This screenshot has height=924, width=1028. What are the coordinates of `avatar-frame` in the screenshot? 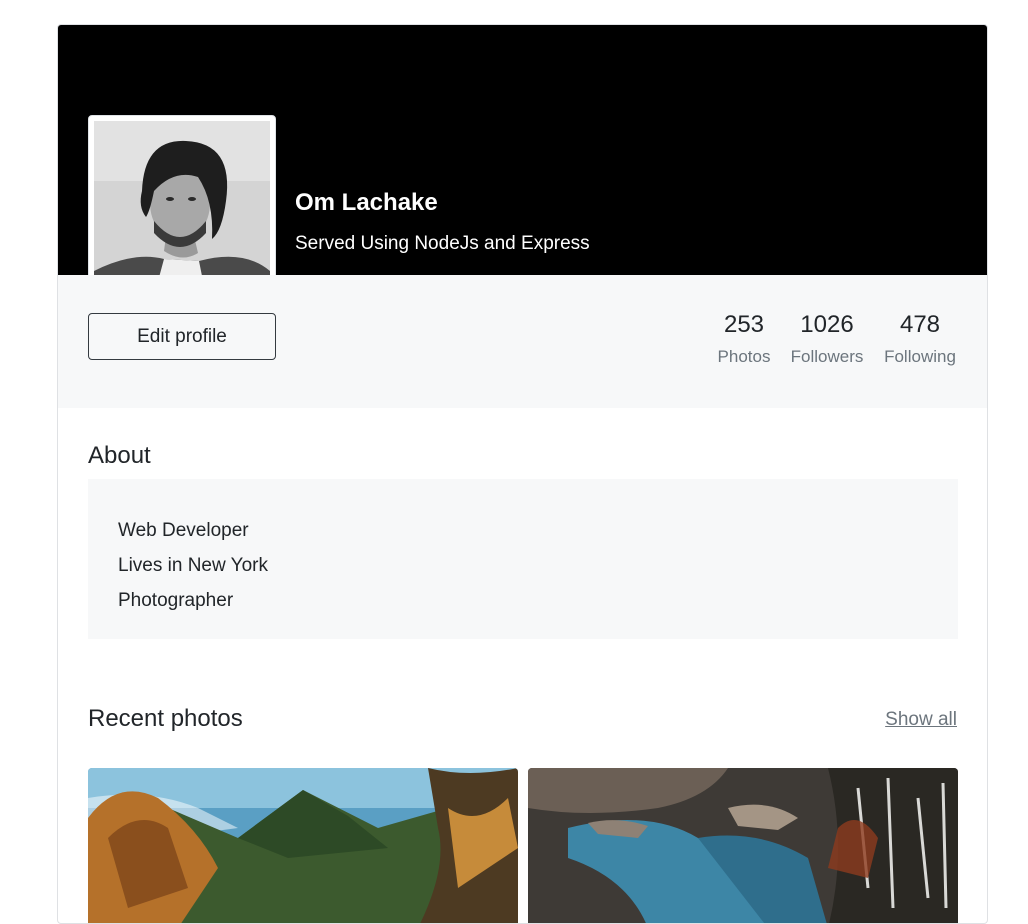 It's located at (182, 208).